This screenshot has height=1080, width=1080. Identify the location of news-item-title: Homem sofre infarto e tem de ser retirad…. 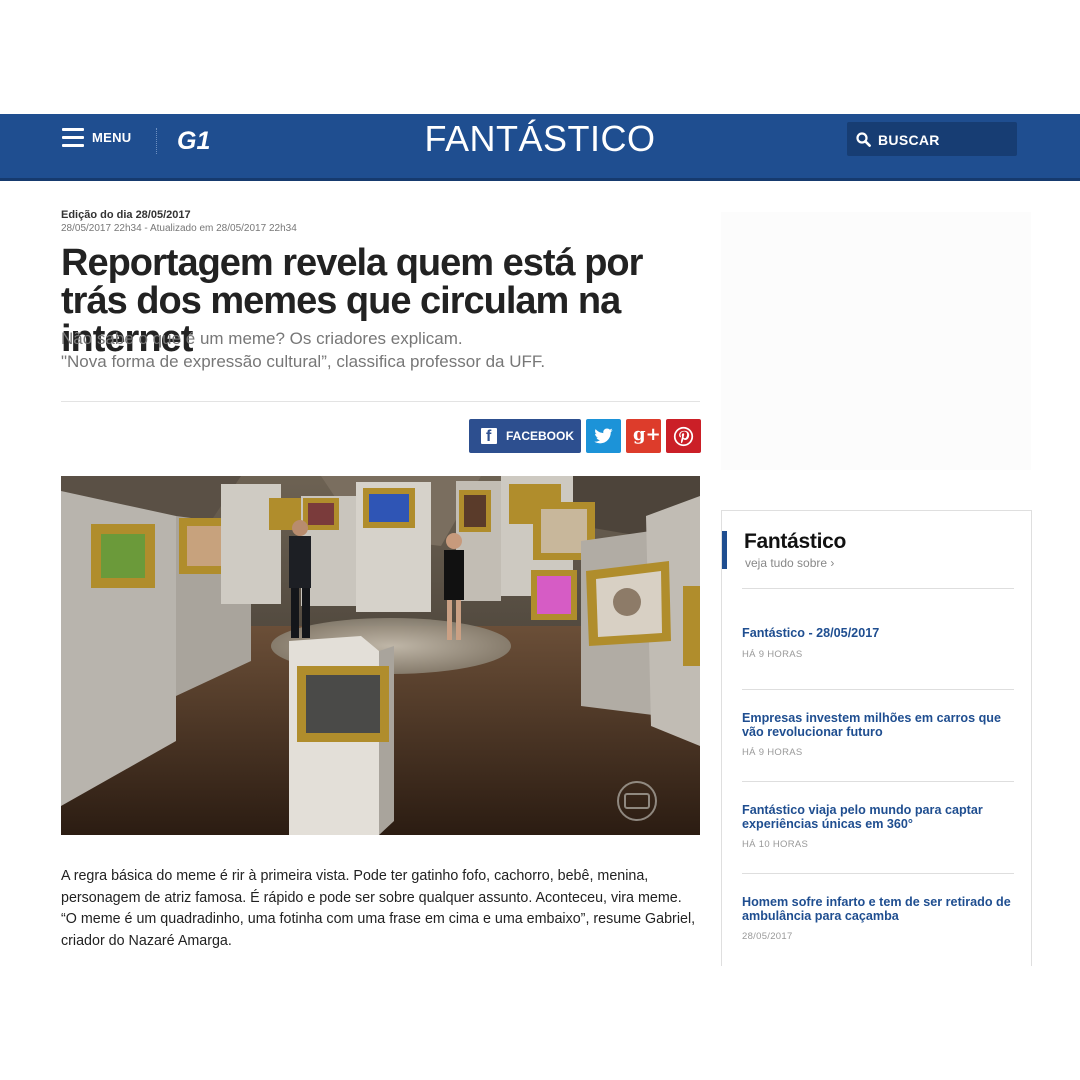
(876, 909).